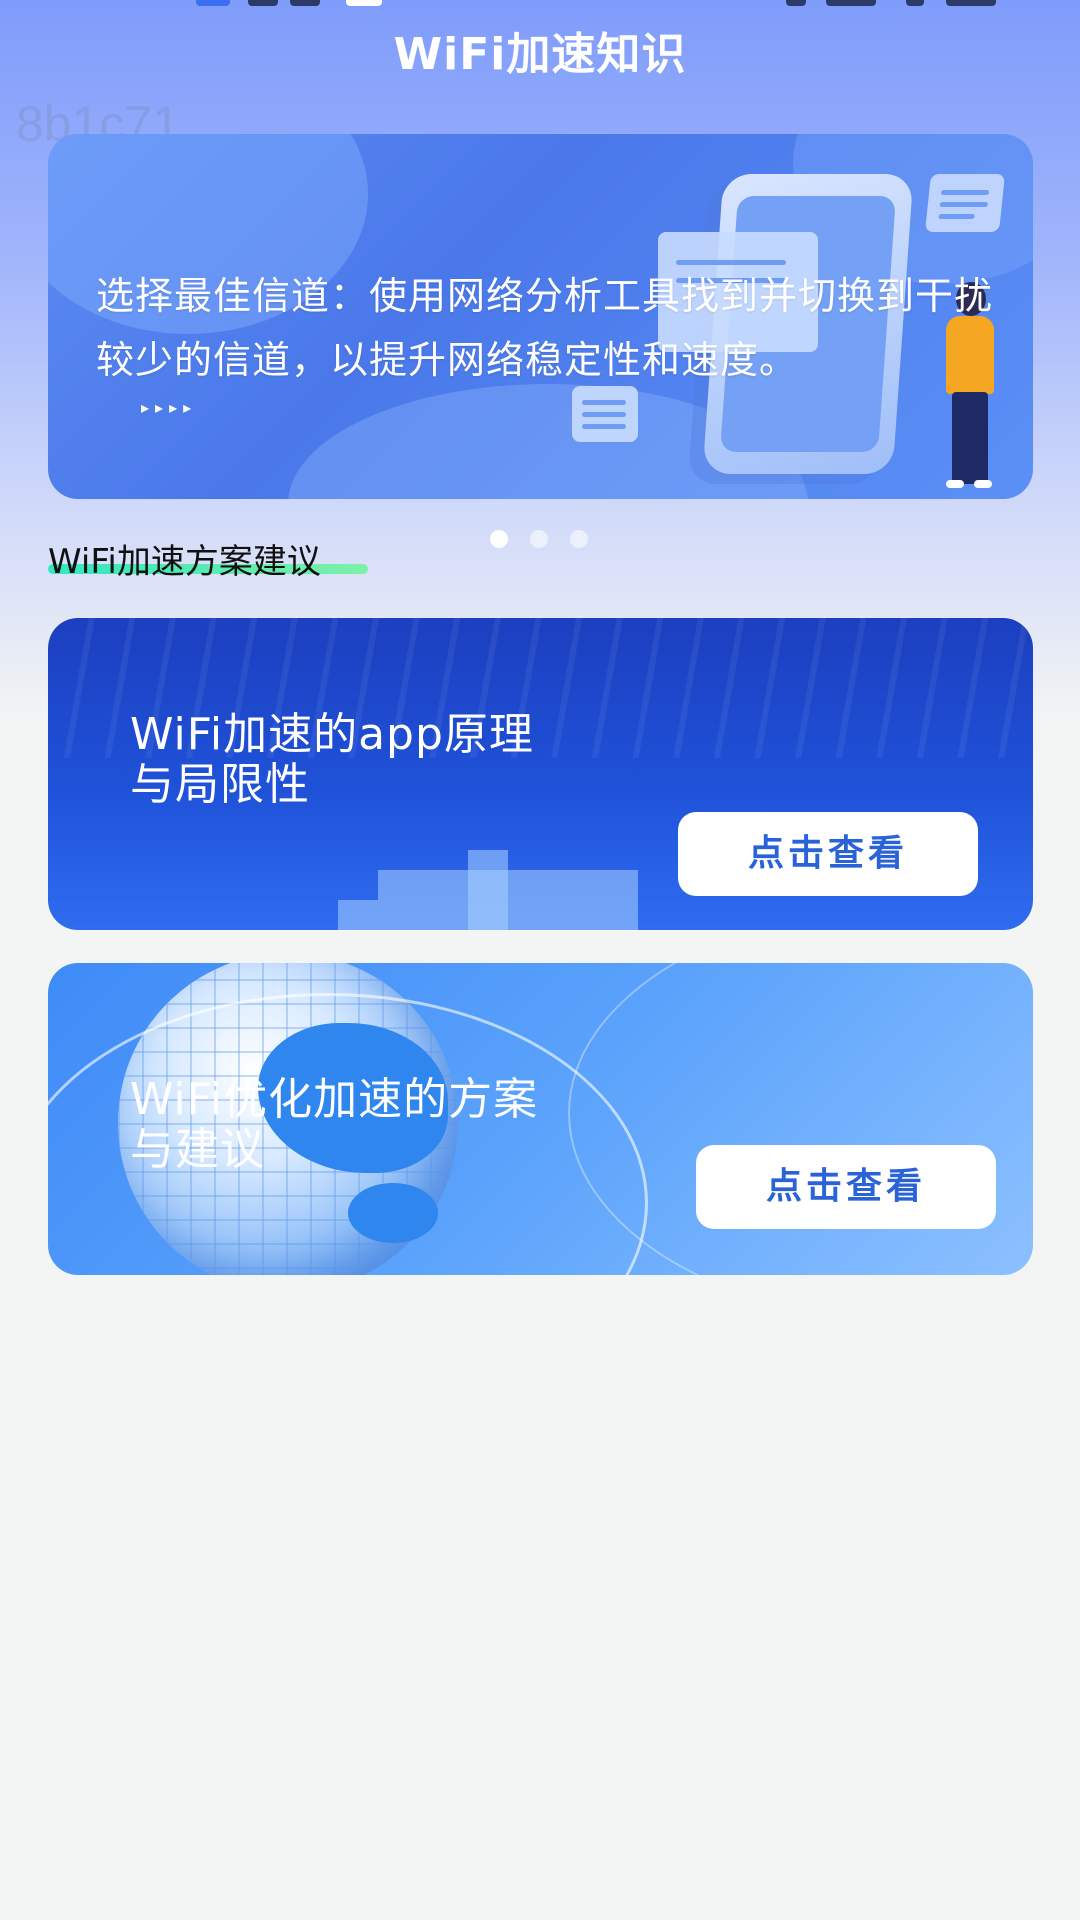  Describe the element at coordinates (605, 414) in the screenshot. I see `note-card-illustration` at that location.